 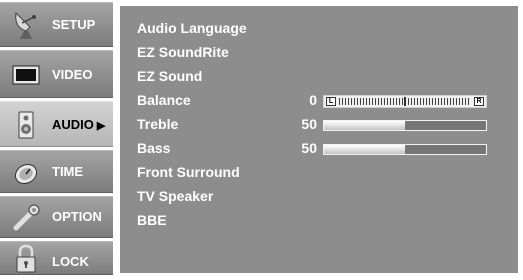 What do you see at coordinates (101, 126) in the screenshot?
I see `submenu-arrow-icon: ▶` at bounding box center [101, 126].